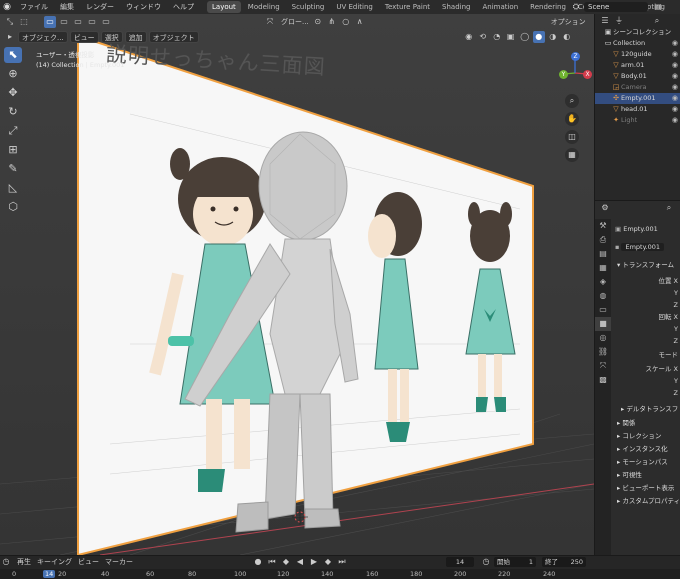 The image size is (680, 579). Describe the element at coordinates (572, 101) in the screenshot. I see `zoom-icon: ⌕` at that location.